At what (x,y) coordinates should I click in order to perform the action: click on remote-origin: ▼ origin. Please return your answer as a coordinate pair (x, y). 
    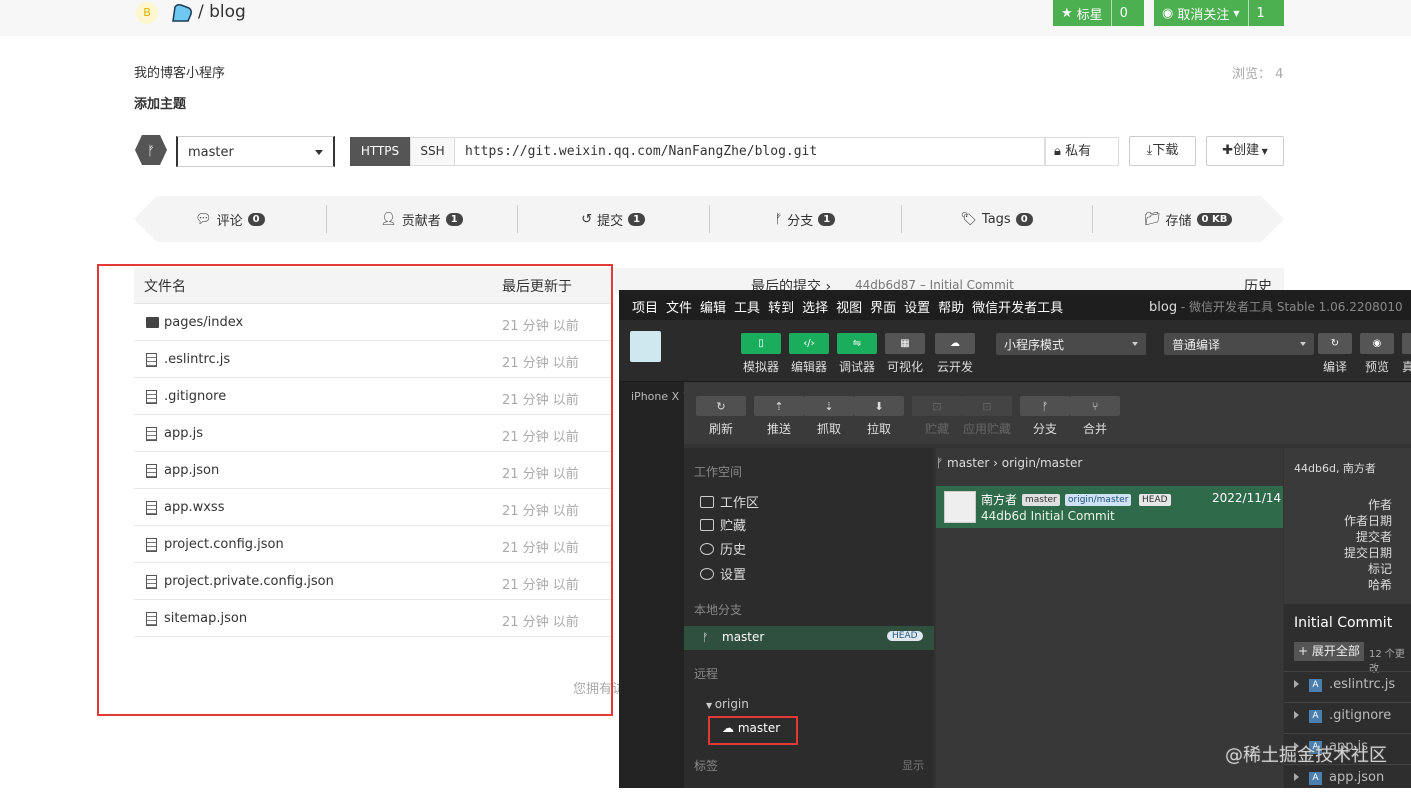
    Looking at the image, I should click on (727, 704).